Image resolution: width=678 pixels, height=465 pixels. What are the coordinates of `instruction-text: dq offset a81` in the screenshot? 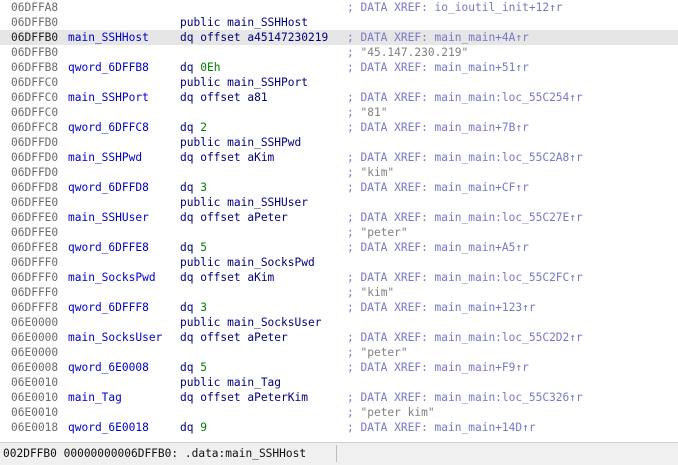 It's located at (224, 97).